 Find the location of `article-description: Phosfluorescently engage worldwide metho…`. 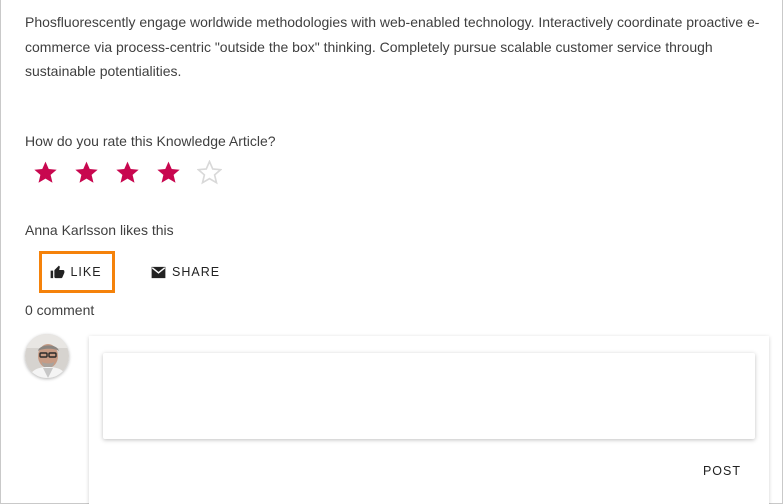

article-description: Phosfluorescently engage worldwide metho… is located at coordinates (392, 46).